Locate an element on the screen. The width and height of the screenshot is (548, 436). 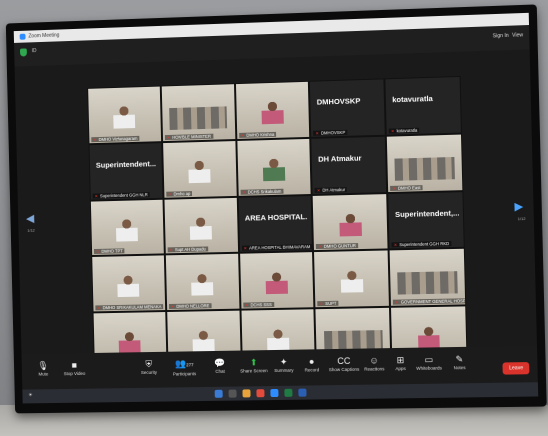
participant-tile: ✕ DMHO East is located at coordinates (424, 163).